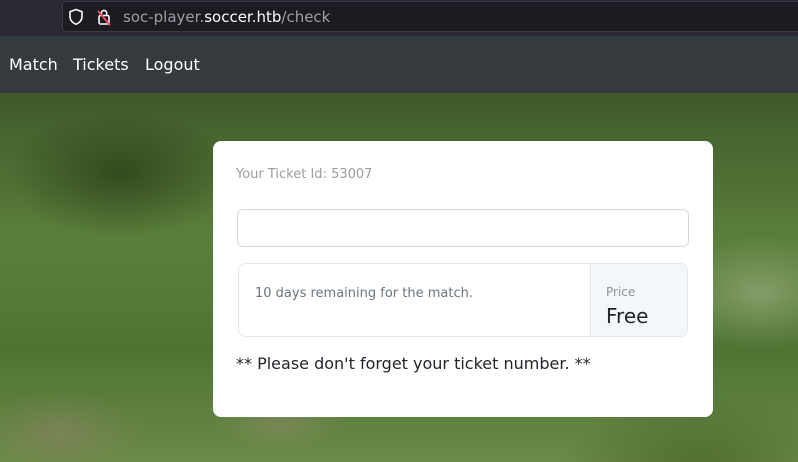 This screenshot has width=798, height=462. Describe the element at coordinates (638, 300) in the screenshot. I see `price-panel: Price Free` at that location.